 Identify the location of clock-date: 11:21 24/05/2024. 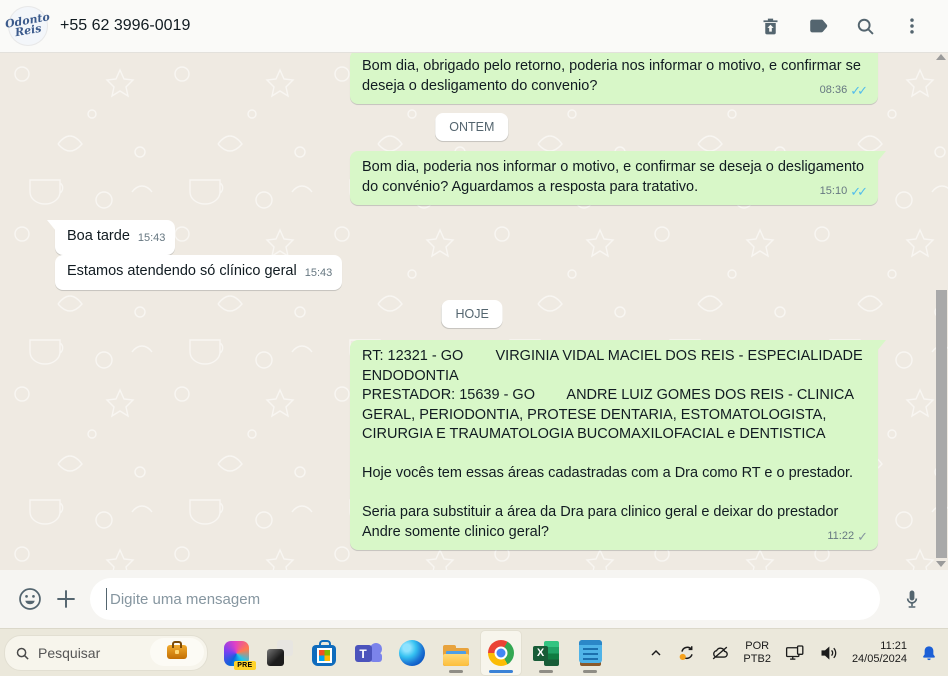
(879, 653).